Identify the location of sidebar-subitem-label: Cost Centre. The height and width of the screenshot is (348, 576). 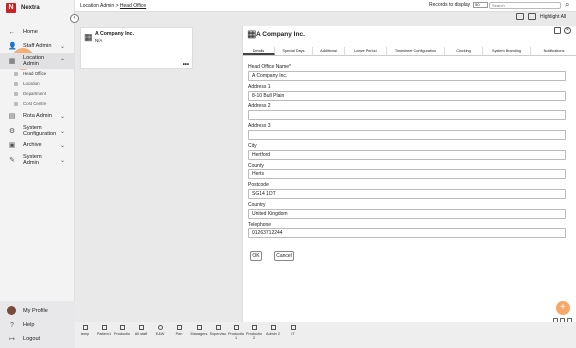
(35, 103).